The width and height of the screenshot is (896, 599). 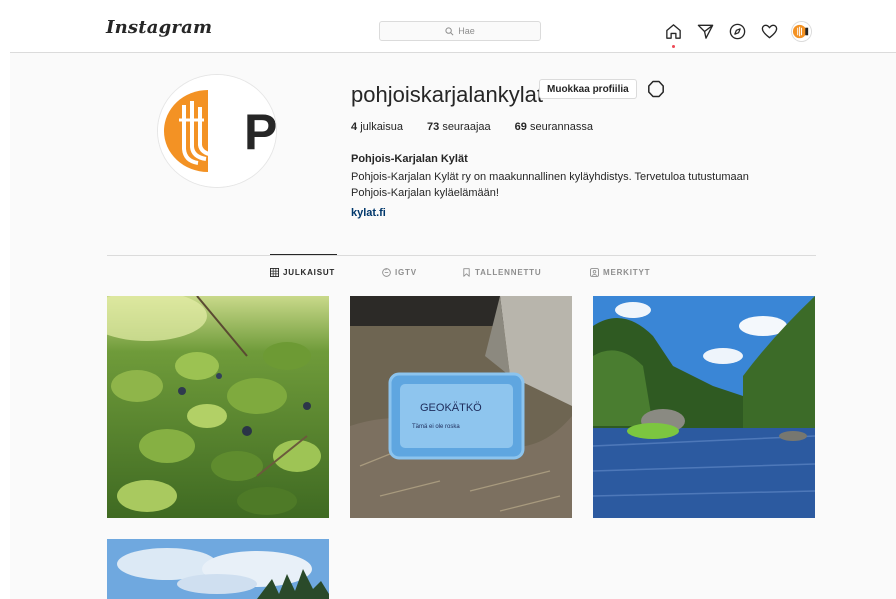 I want to click on river-landscape-image, so click(x=704, y=407).